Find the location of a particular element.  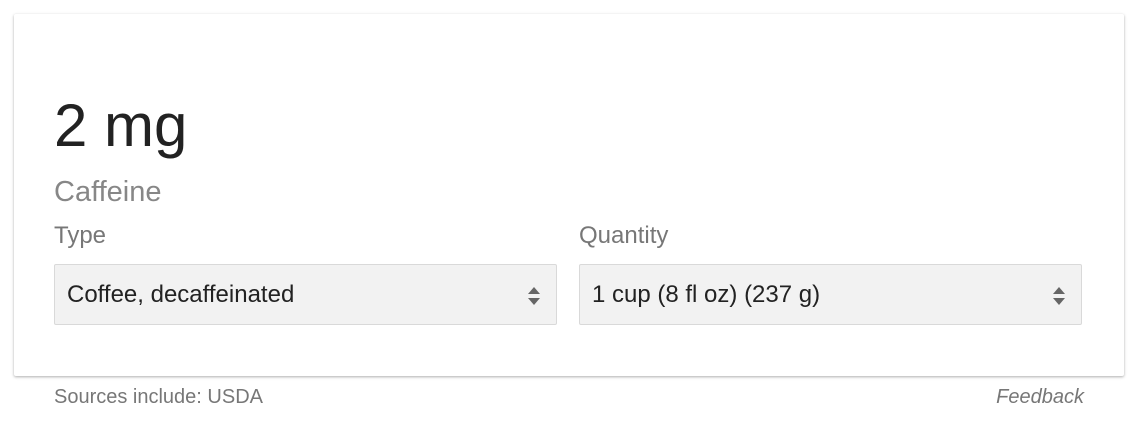

quantity-select-value: 1 cup (8 fl oz) (237 g) is located at coordinates (706, 294).